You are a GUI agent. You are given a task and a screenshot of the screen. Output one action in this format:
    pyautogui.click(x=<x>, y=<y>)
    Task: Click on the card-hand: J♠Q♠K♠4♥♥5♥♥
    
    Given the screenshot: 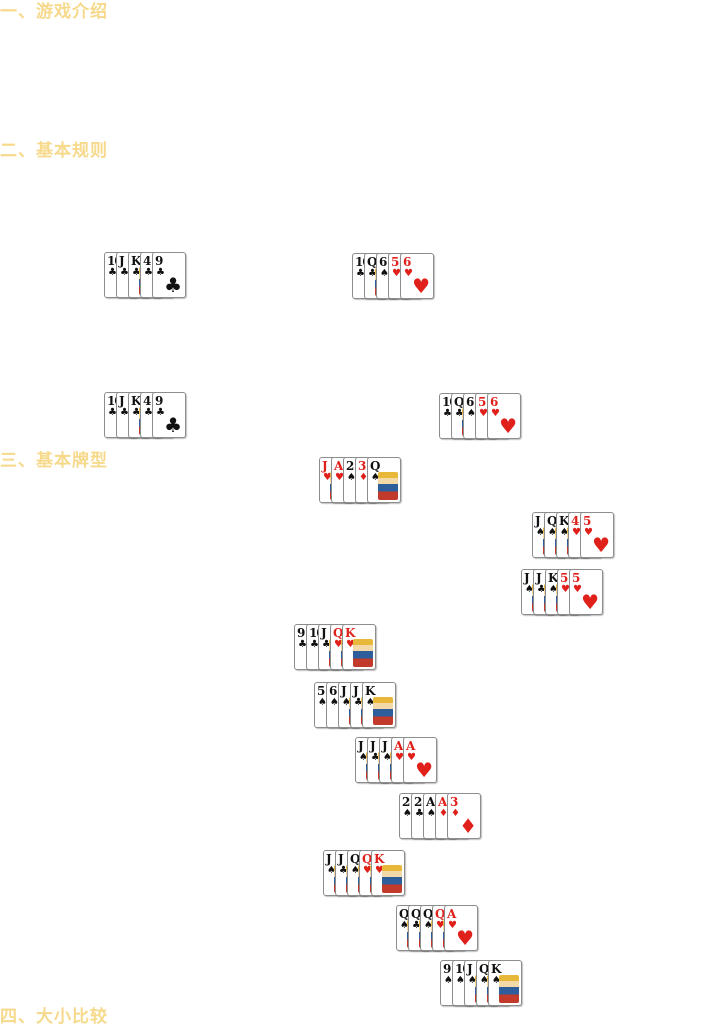 What is the action you would take?
    pyautogui.click(x=573, y=535)
    